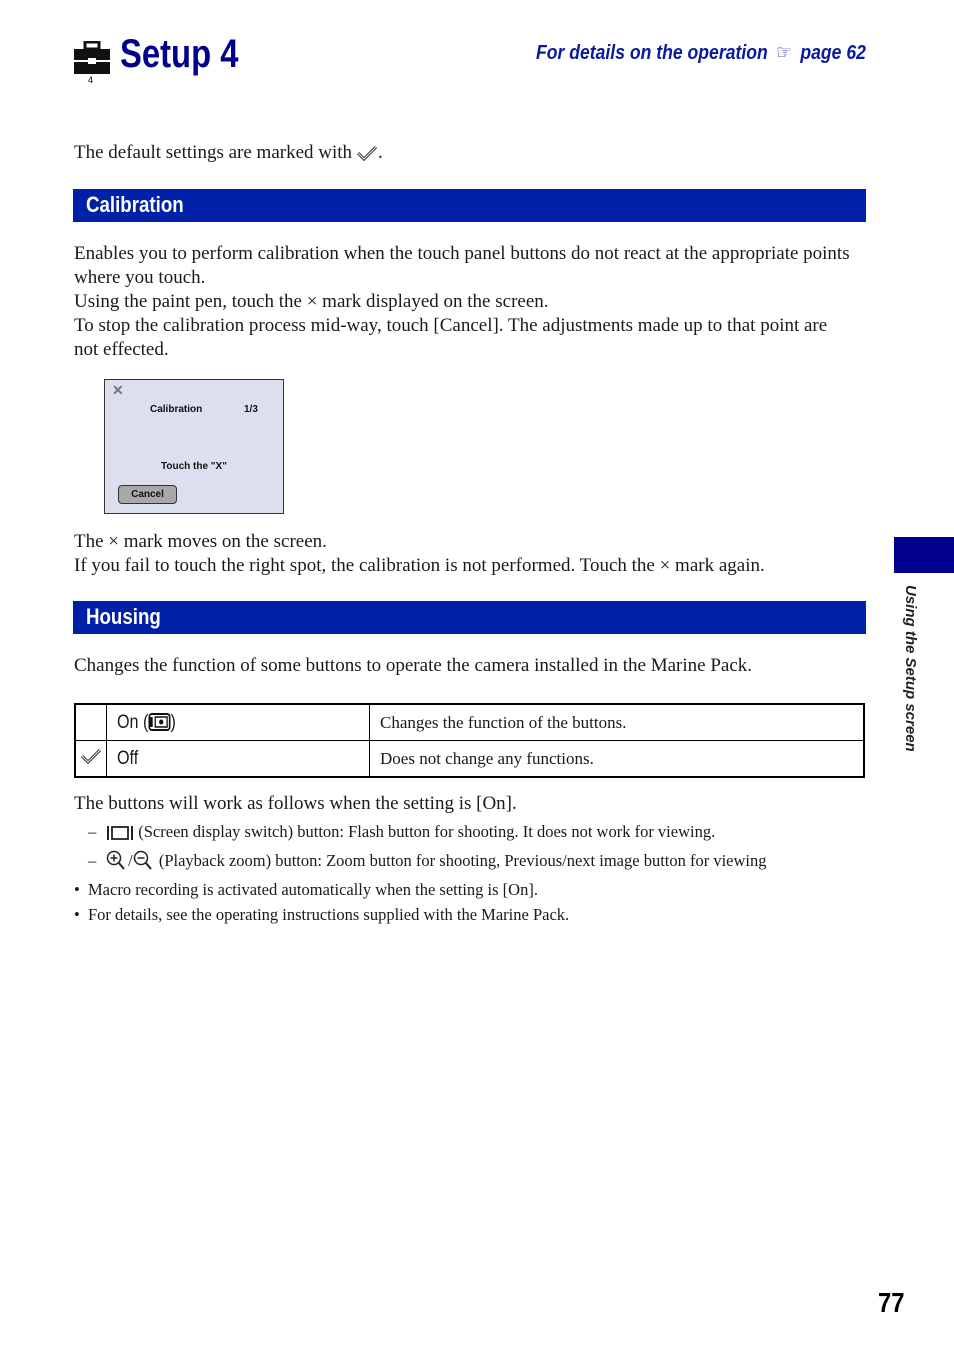  What do you see at coordinates (833, 53) in the screenshot?
I see `operation-reference-page: page 62` at bounding box center [833, 53].